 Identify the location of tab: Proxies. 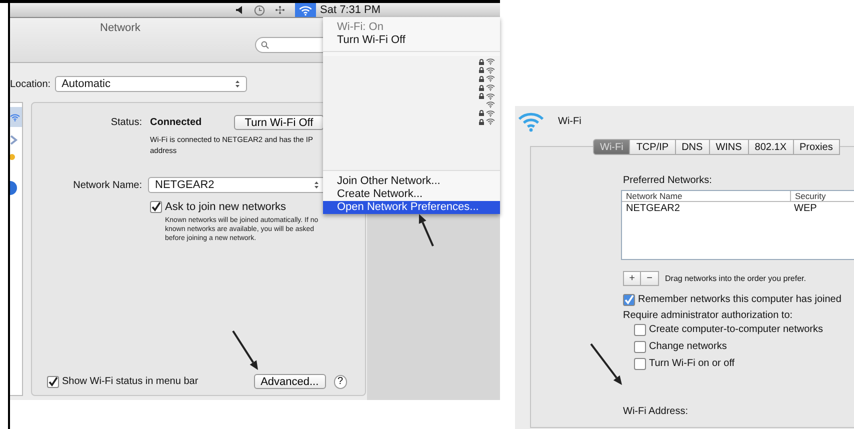
(817, 147).